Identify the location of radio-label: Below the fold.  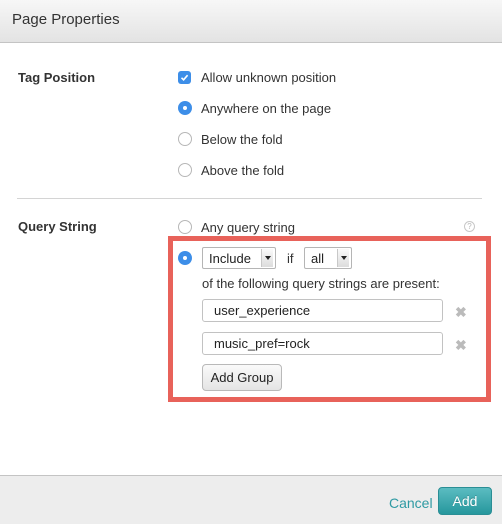
(242, 139).